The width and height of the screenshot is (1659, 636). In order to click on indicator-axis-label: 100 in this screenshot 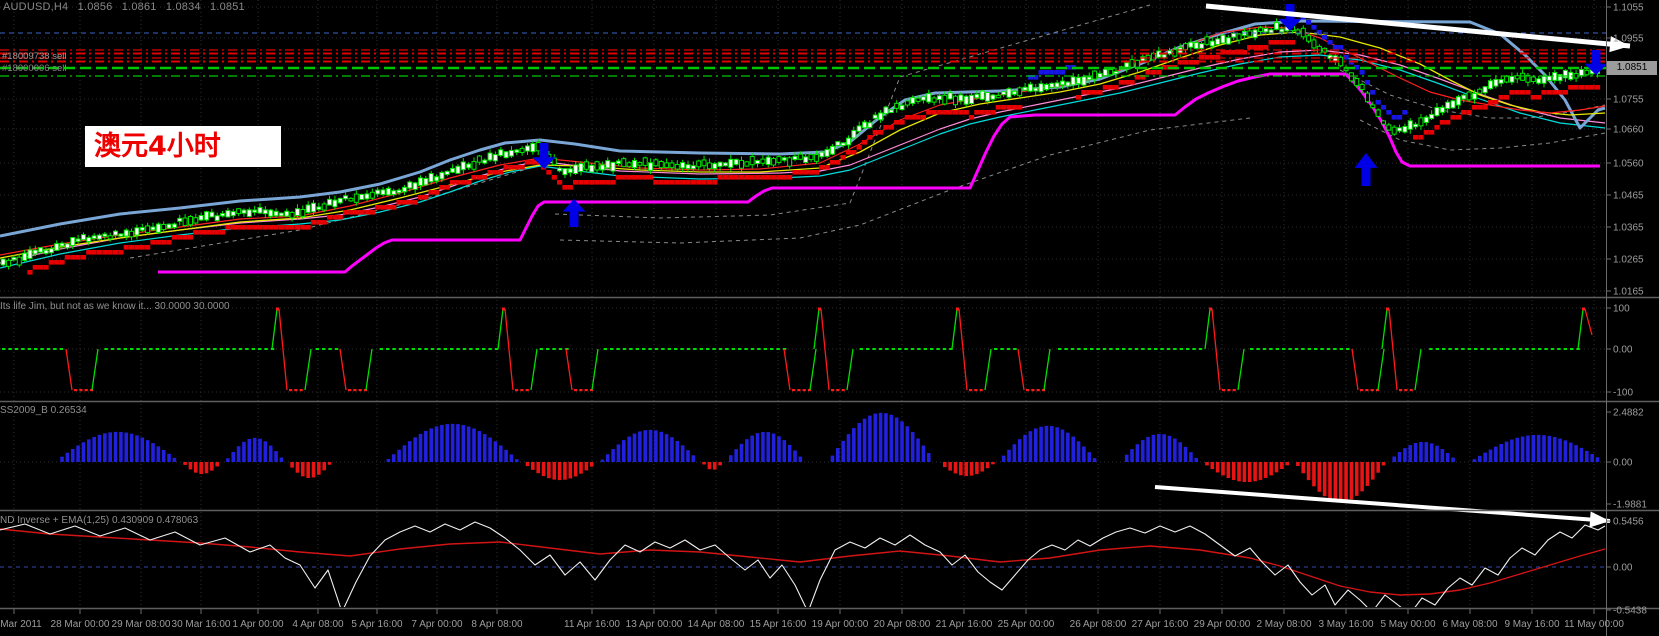, I will do `click(1621, 309)`.